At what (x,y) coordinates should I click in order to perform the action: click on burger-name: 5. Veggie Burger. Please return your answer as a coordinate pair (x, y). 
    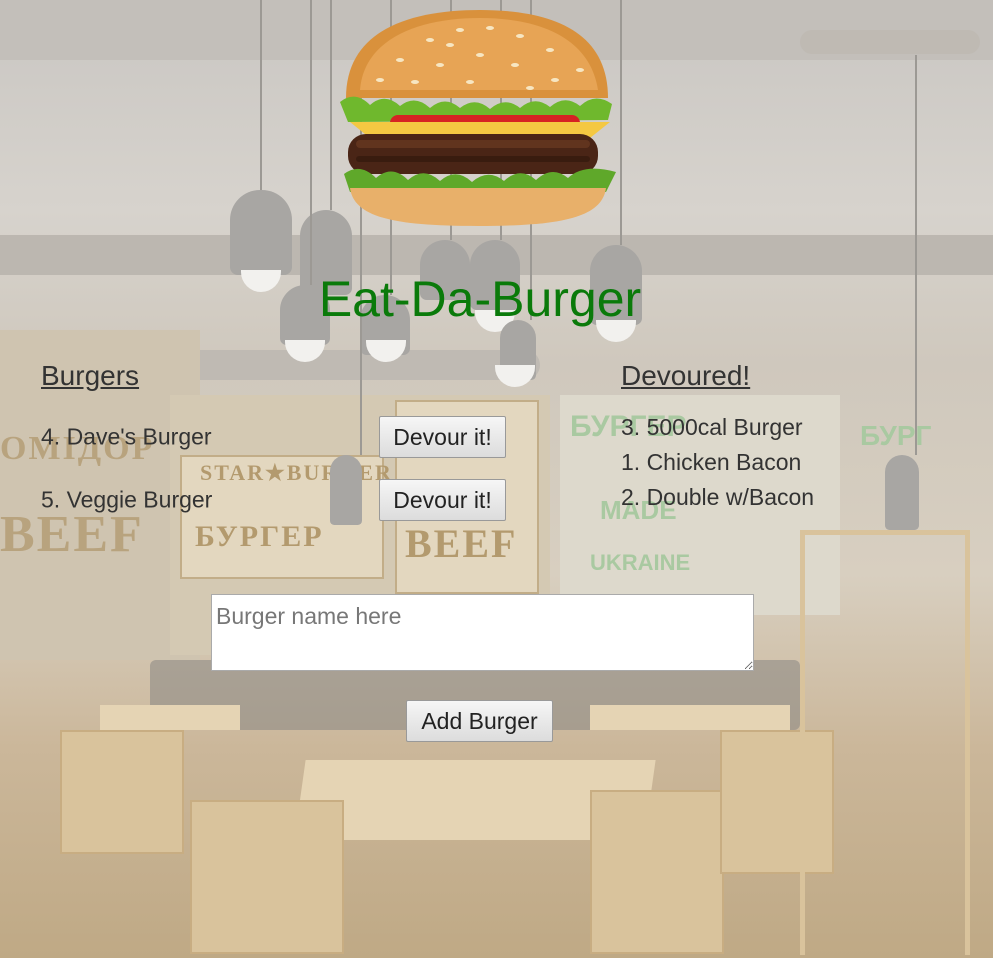
    Looking at the image, I should click on (127, 499).